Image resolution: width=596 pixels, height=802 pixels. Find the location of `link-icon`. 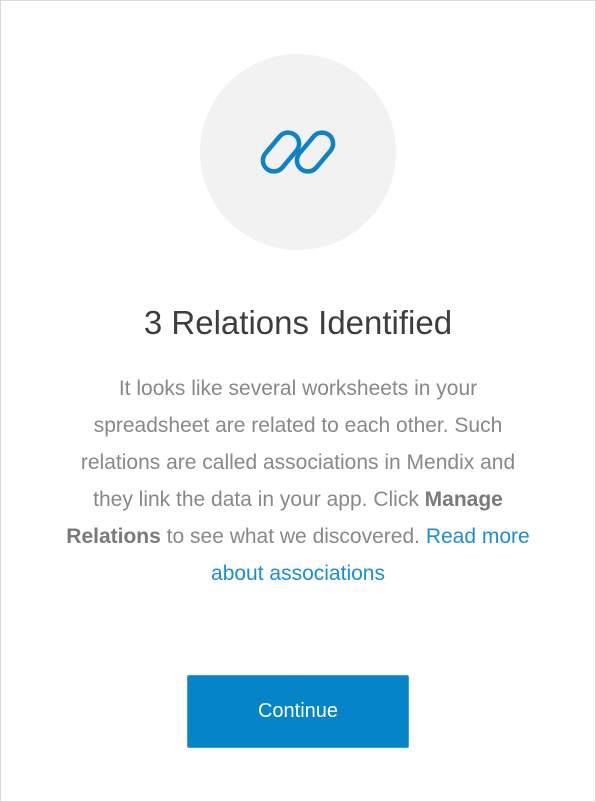

link-icon is located at coordinates (298, 152).